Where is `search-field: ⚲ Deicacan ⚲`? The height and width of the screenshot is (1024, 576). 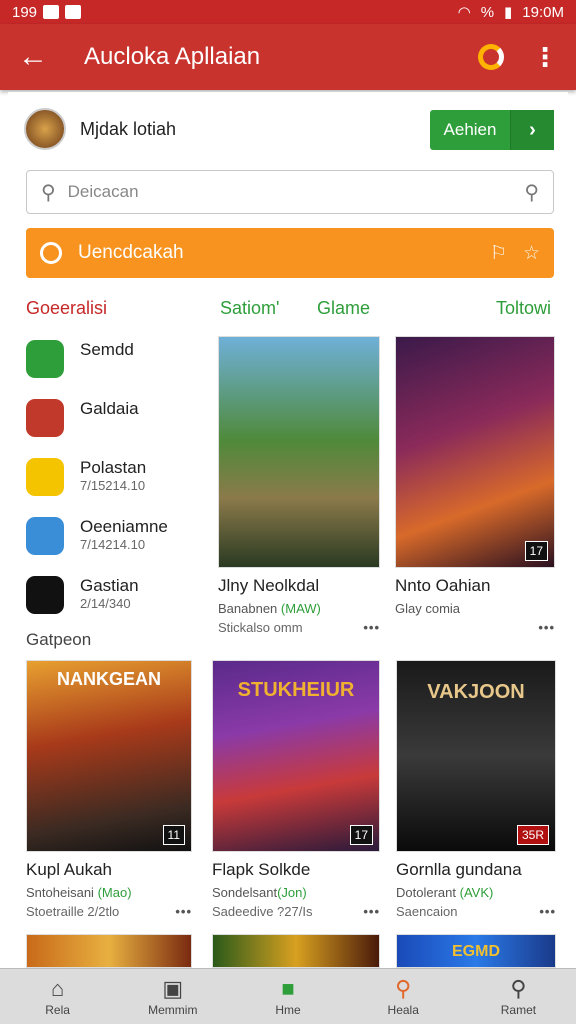 search-field: ⚲ Deicacan ⚲ is located at coordinates (290, 192).